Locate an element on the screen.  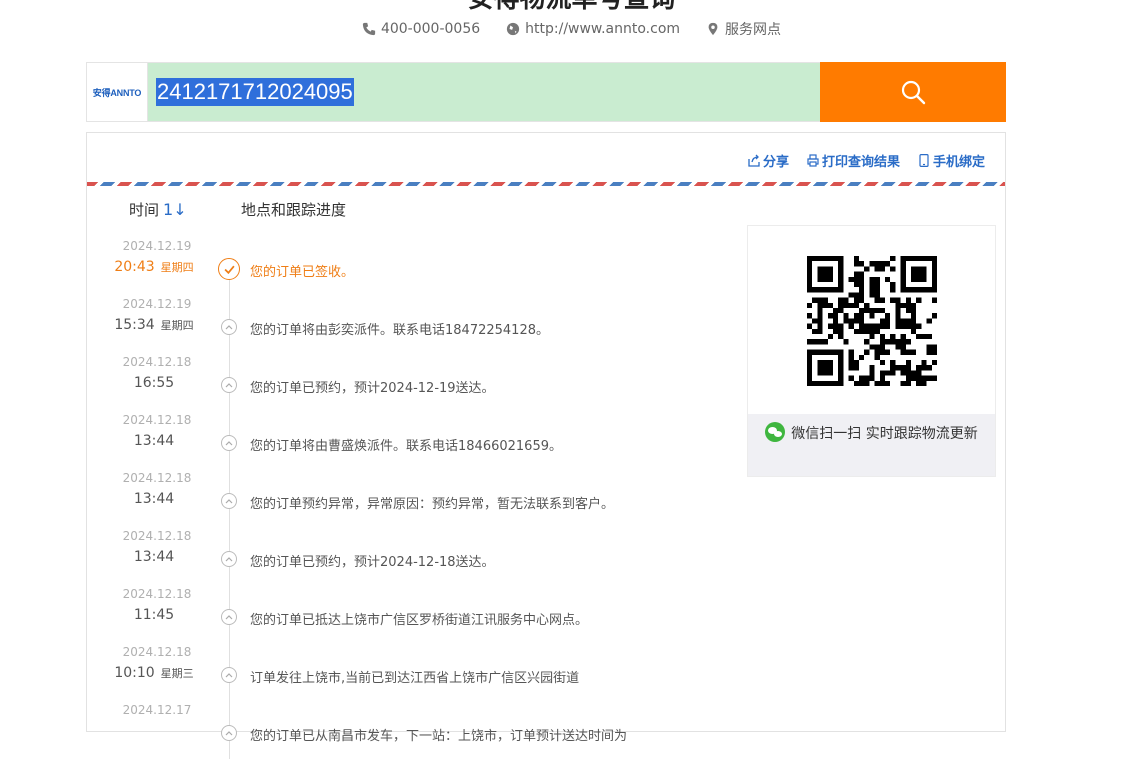
timeline-text: 您的订单已抵达上饶市广信区罗桥街道江讯服务中心网点。 is located at coordinates (419, 620).